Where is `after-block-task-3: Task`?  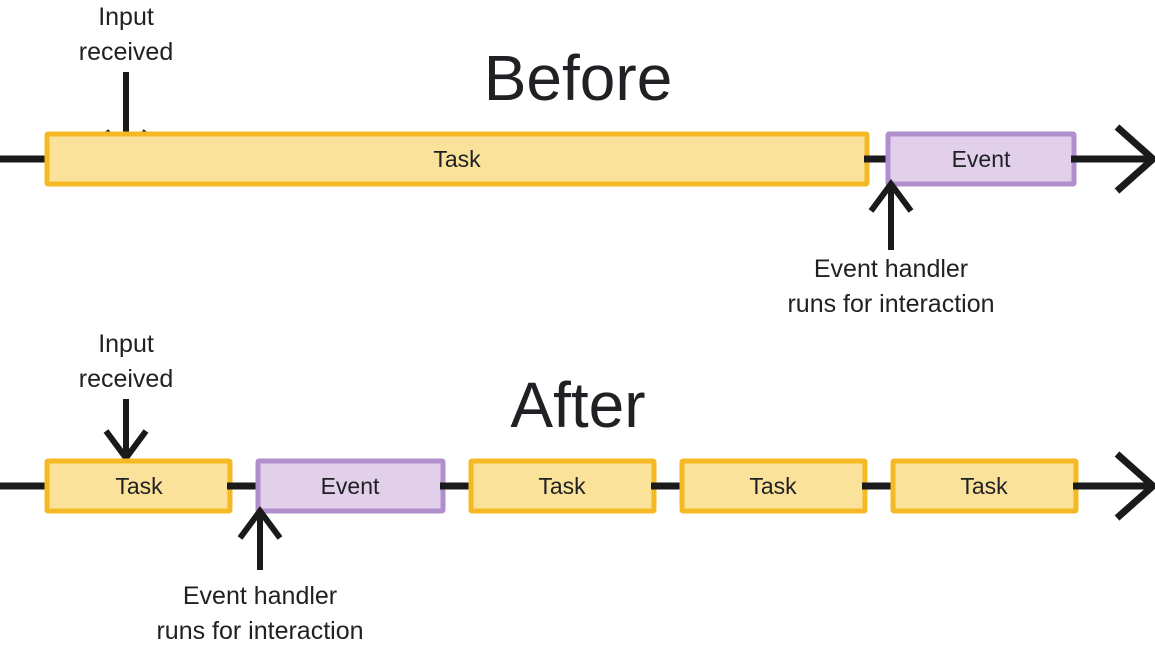
after-block-task-3: Task is located at coordinates (773, 486).